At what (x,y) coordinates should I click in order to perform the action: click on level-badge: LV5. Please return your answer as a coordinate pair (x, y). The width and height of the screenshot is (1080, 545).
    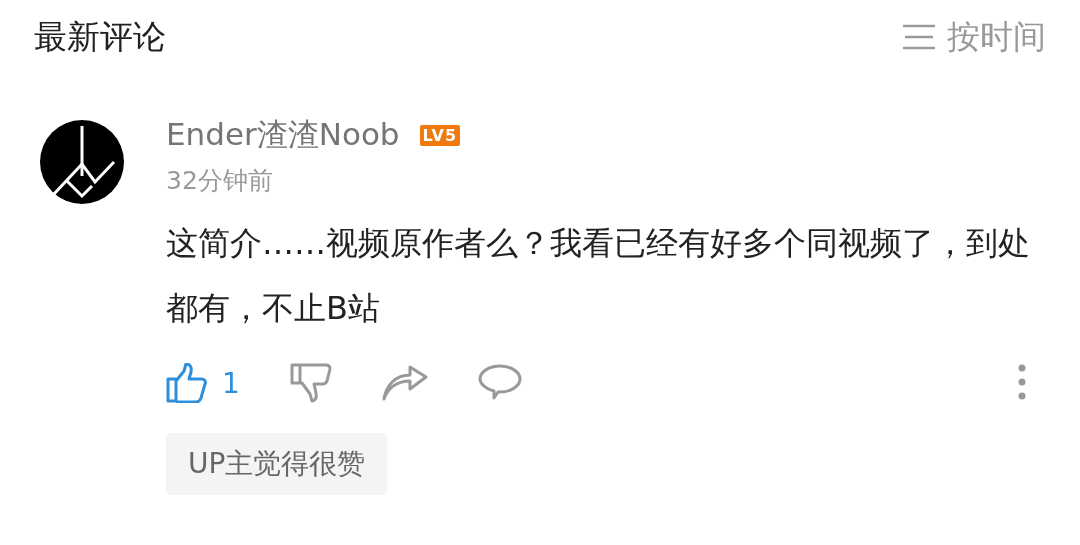
    Looking at the image, I should click on (440, 135).